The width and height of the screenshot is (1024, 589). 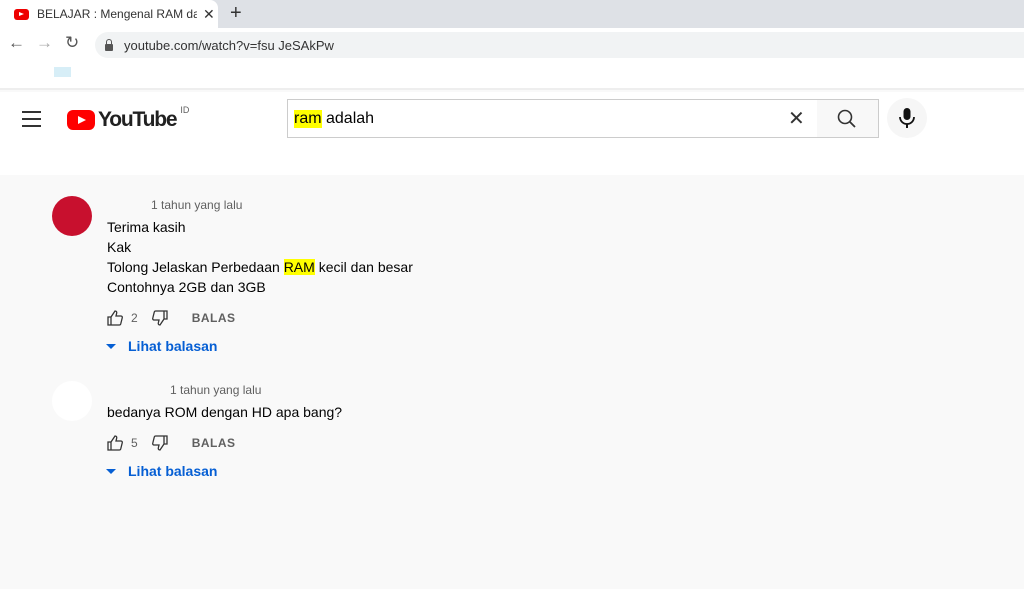 I want to click on search-icon, so click(x=846, y=118).